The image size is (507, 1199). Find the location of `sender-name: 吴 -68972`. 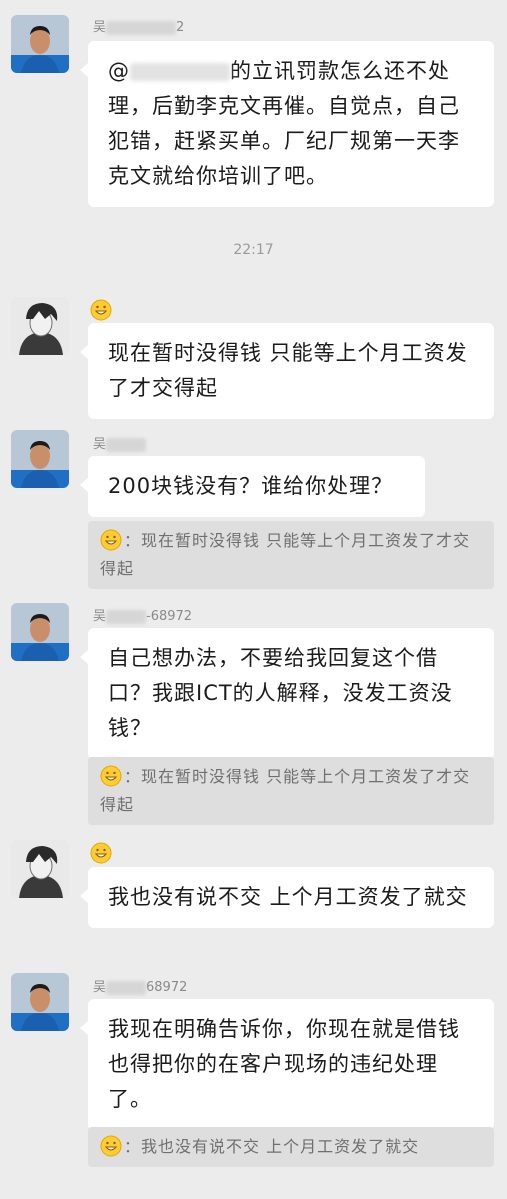

sender-name: 吴 -68972 is located at coordinates (143, 616).